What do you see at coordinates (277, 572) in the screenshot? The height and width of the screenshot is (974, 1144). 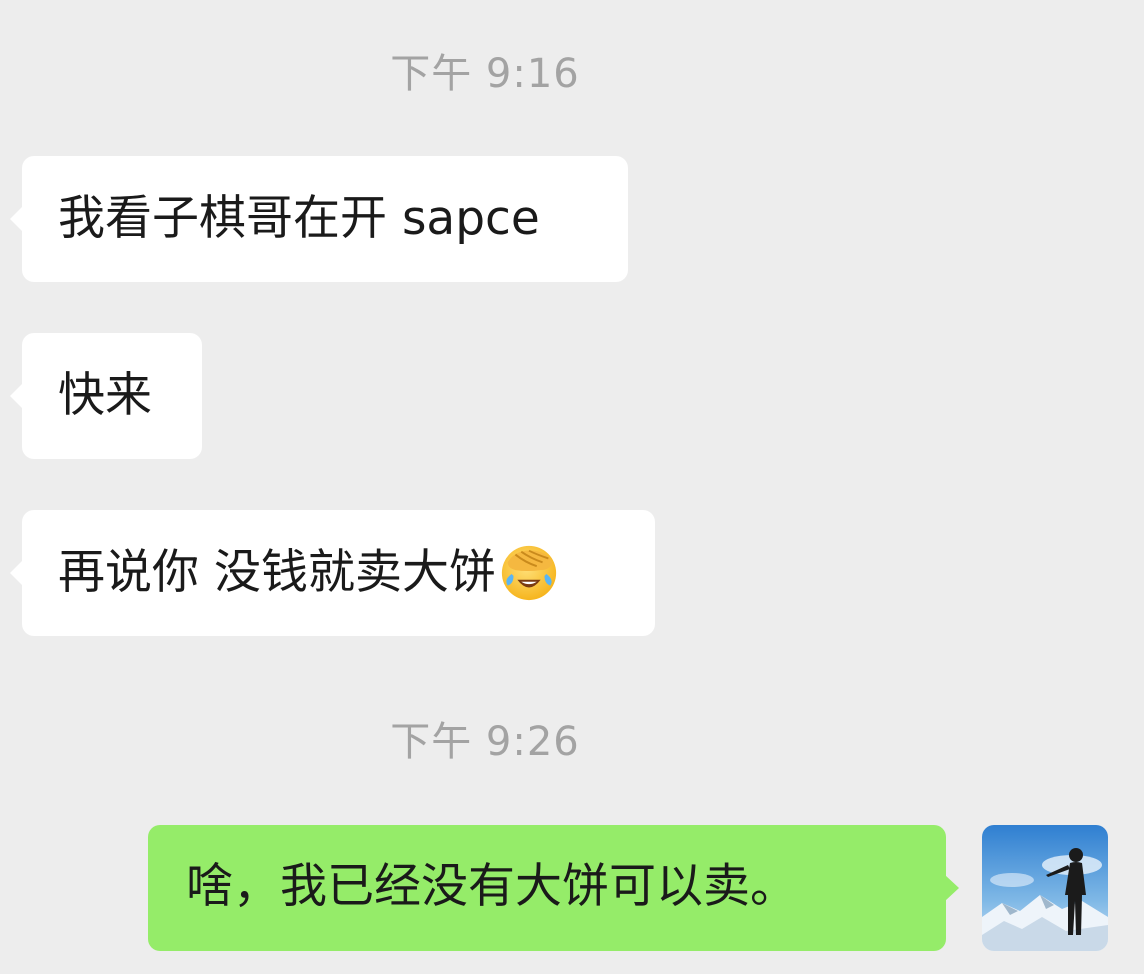 I see `message-text: 再说你 没钱就卖大饼` at bounding box center [277, 572].